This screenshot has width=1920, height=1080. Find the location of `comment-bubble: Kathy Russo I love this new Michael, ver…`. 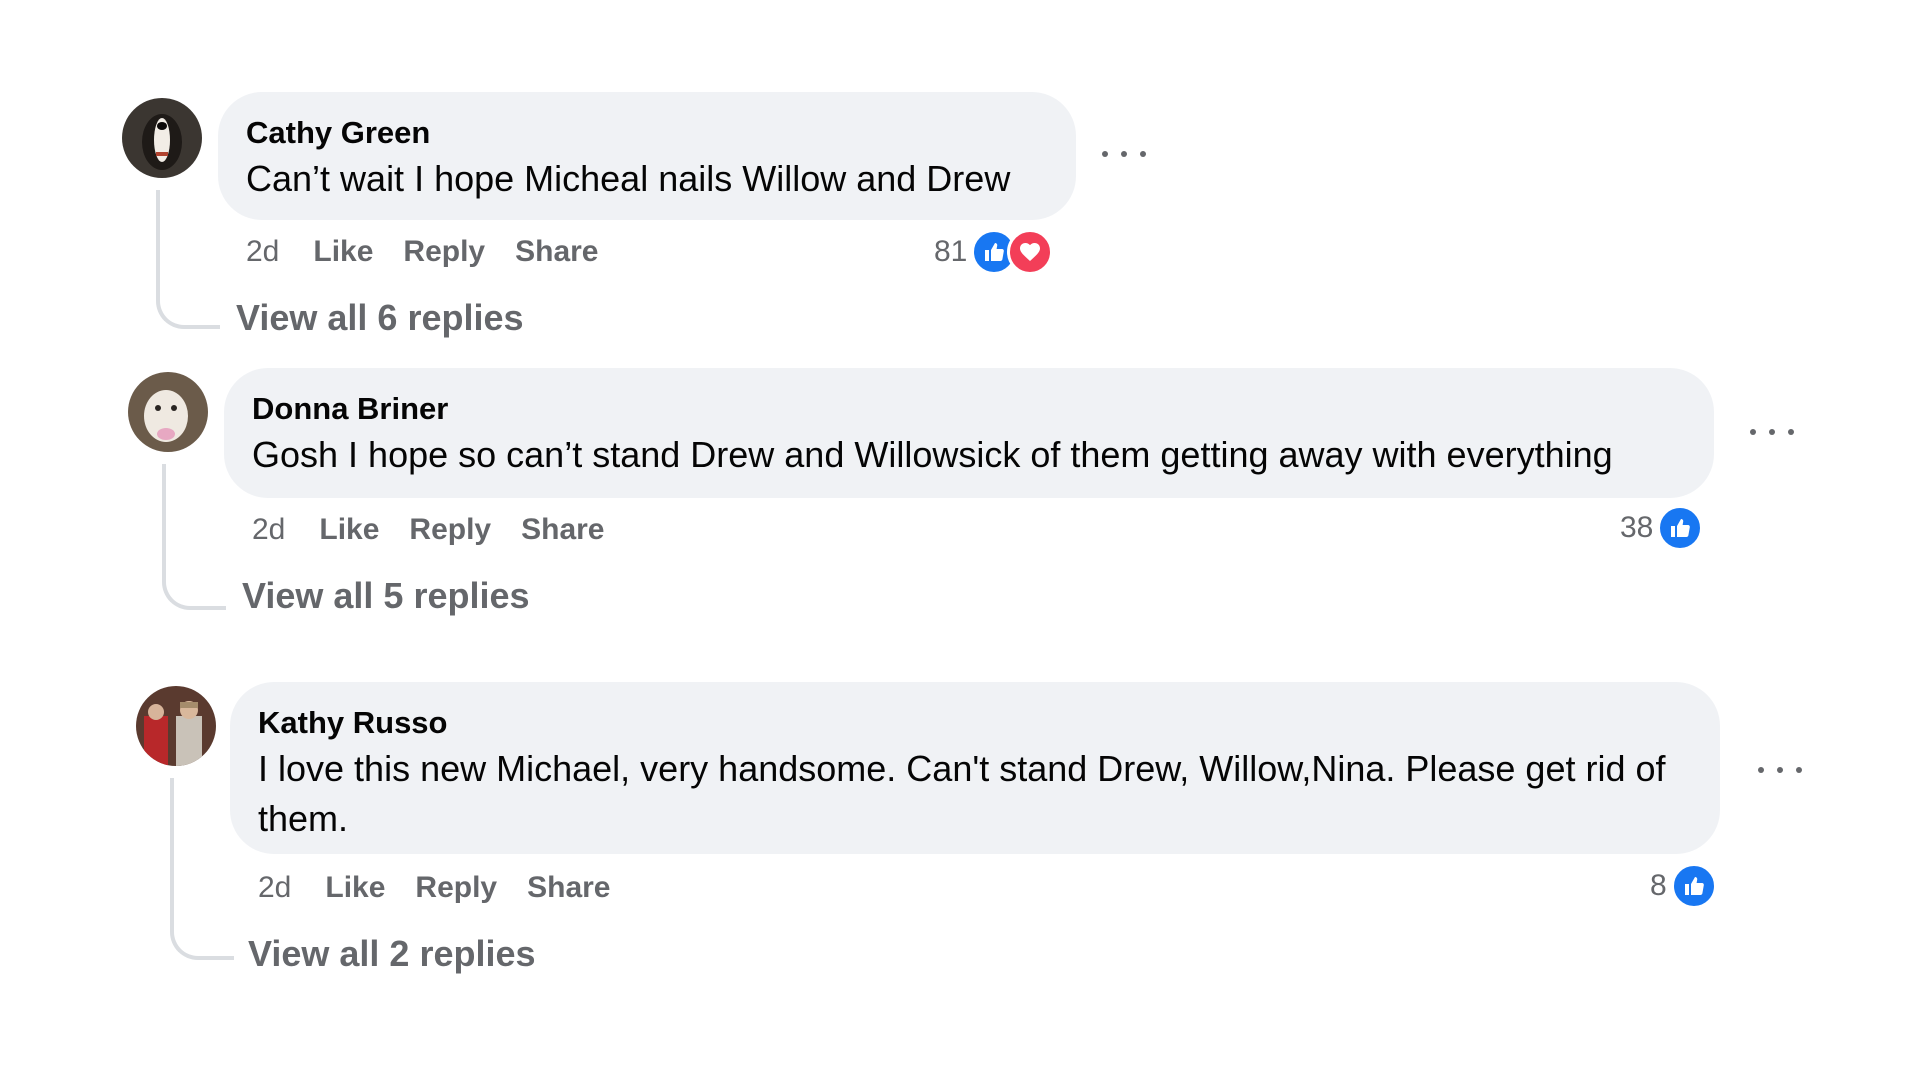

comment-bubble: Kathy Russo I love this new Michael, ver… is located at coordinates (975, 768).